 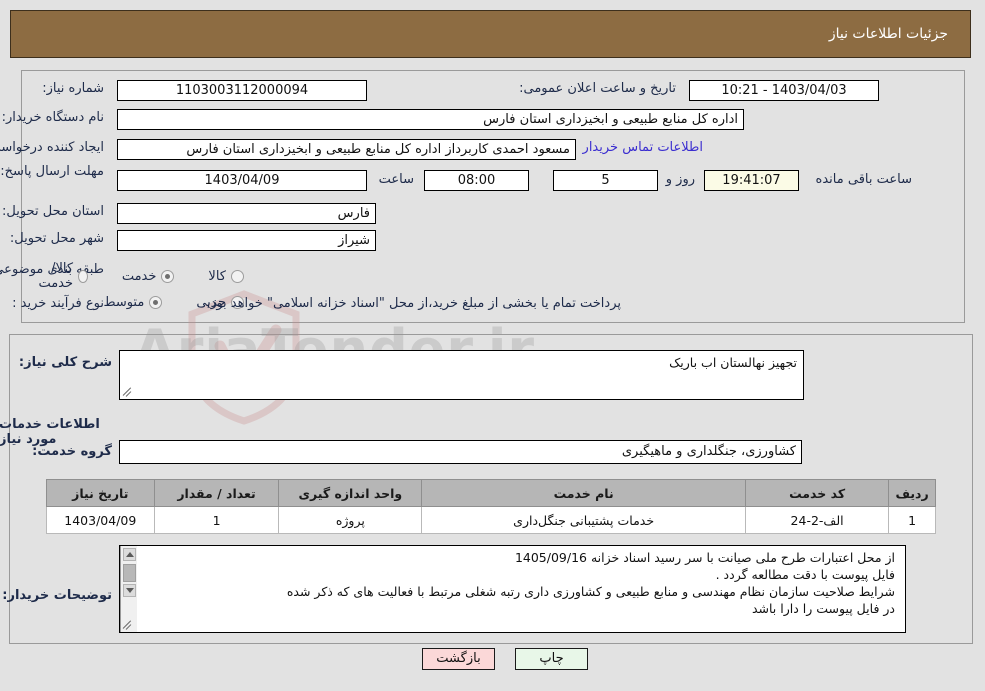 I want to click on public-announce-field: 1403/04/03 - 10:21, so click(x=785, y=90).